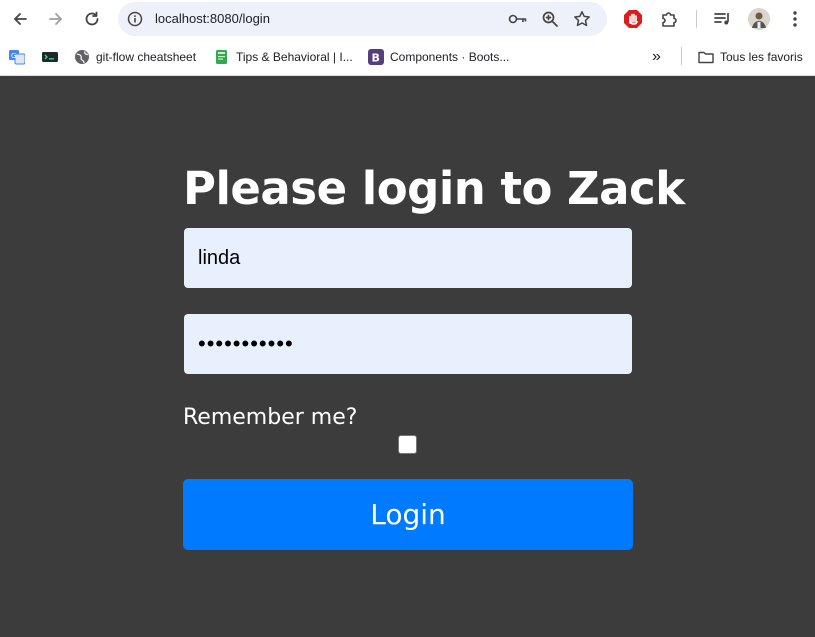  I want to click on arrow-left-icon, so click(20, 19).